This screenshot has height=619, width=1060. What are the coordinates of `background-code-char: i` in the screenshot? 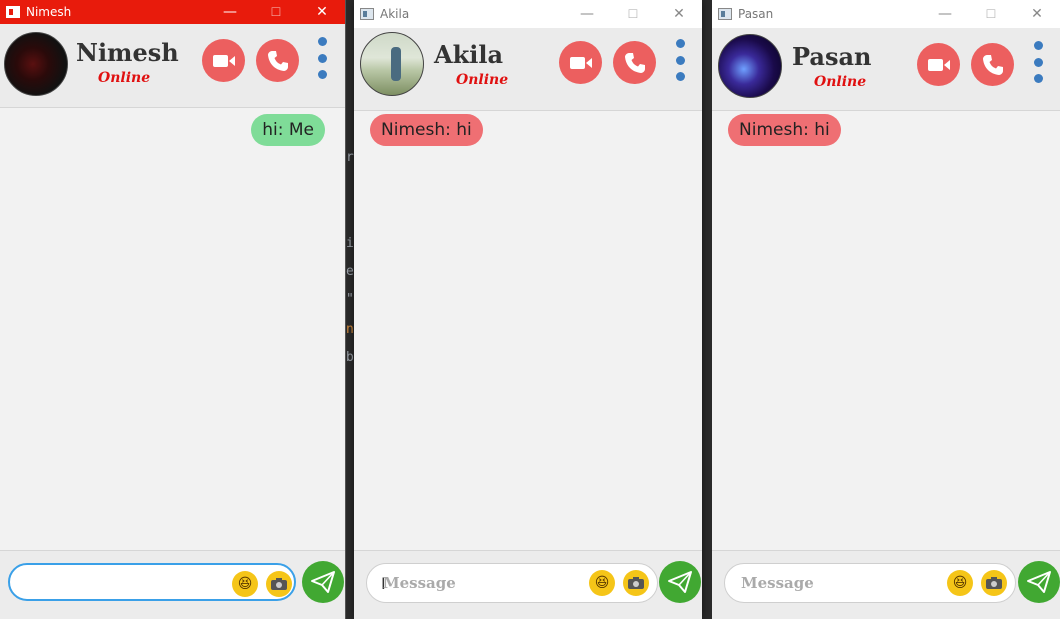 It's located at (350, 243).